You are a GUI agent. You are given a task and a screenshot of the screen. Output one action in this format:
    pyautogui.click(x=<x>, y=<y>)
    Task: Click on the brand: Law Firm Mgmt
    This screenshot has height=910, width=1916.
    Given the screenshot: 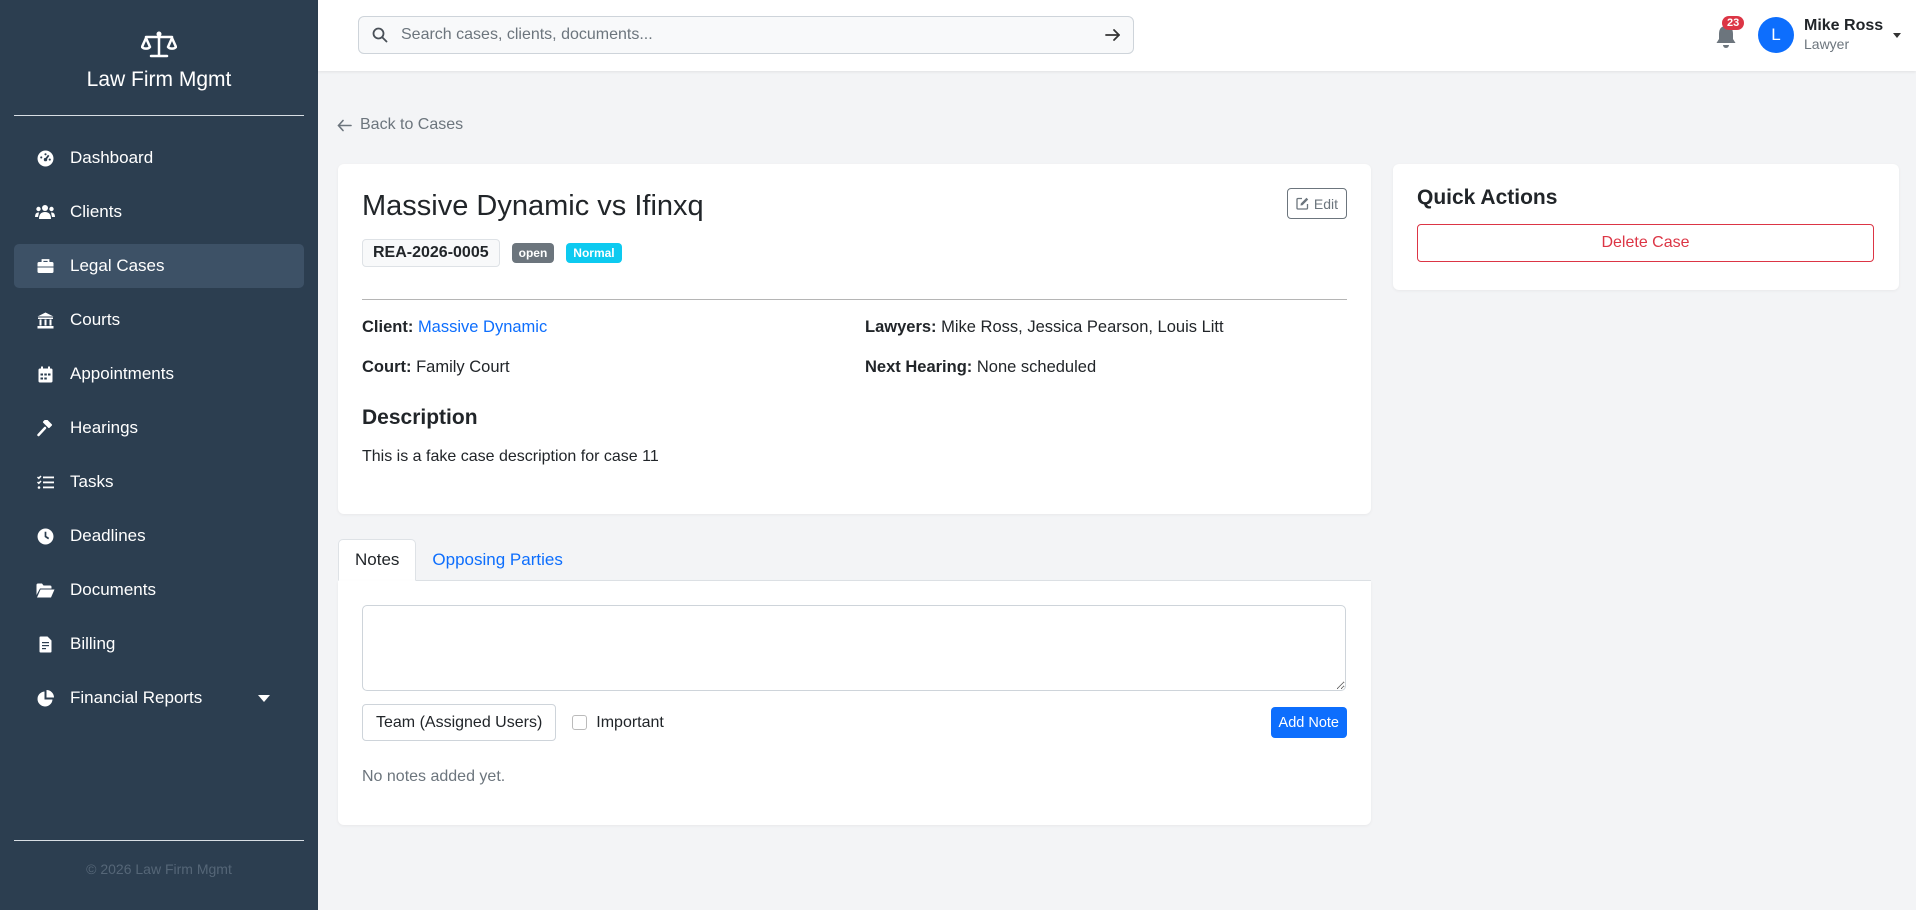 What is the action you would take?
    pyautogui.click(x=159, y=57)
    